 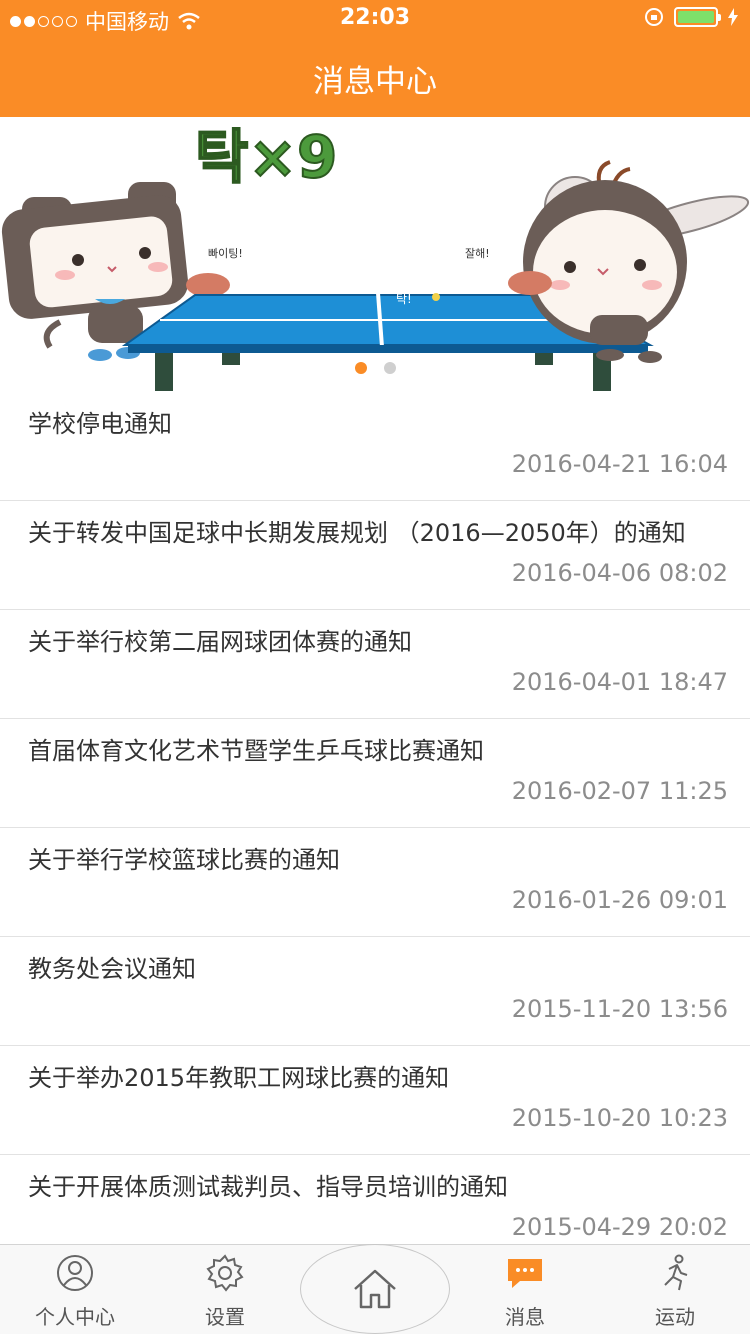 What do you see at coordinates (654, 17) in the screenshot?
I see `orientation-lock-icon` at bounding box center [654, 17].